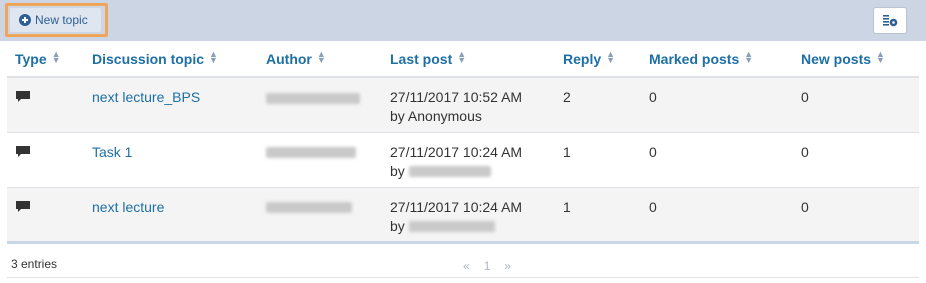 This screenshot has height=283, width=926. Describe the element at coordinates (61, 20) in the screenshot. I see `new-topic-label: New topic` at that location.